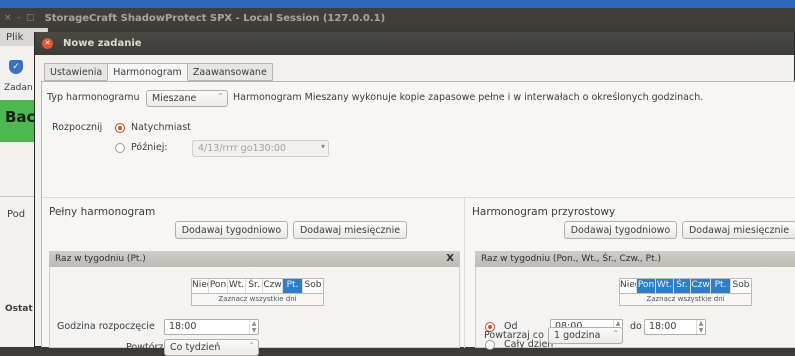 The image size is (795, 356). Describe the element at coordinates (77, 127) in the screenshot. I see `start-label: Rozpocznij` at that location.